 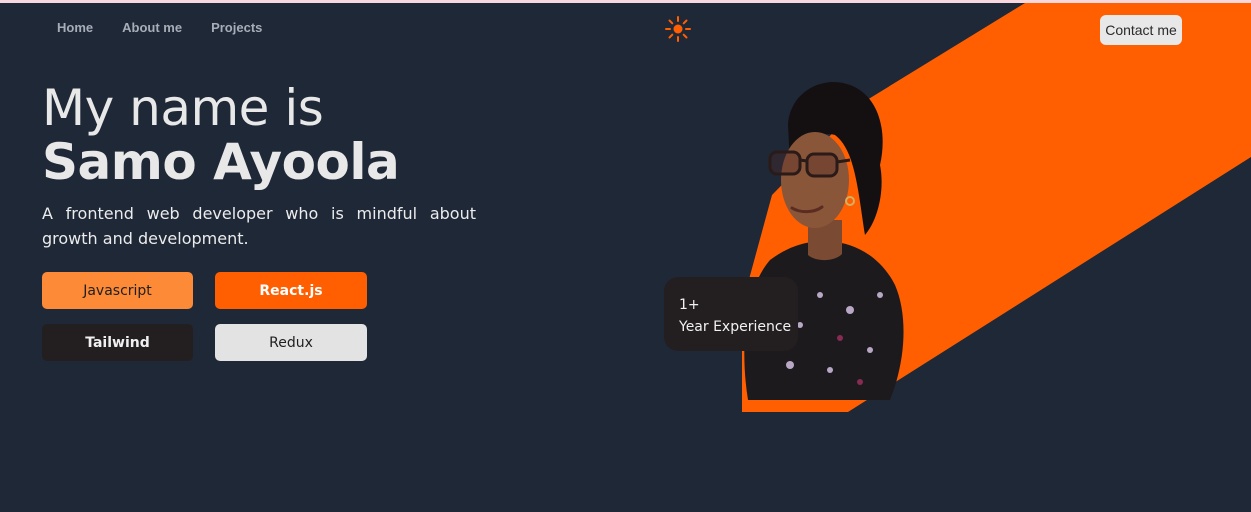 I want to click on hero-name: Samo Ayoola, so click(x=221, y=162).